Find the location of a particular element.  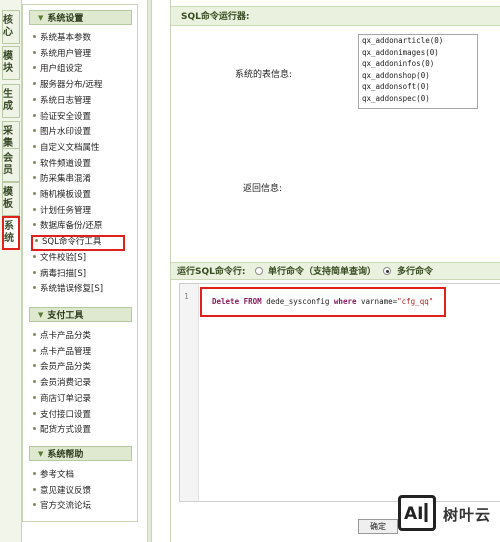

menu-item: 参考文档 is located at coordinates (53, 475).